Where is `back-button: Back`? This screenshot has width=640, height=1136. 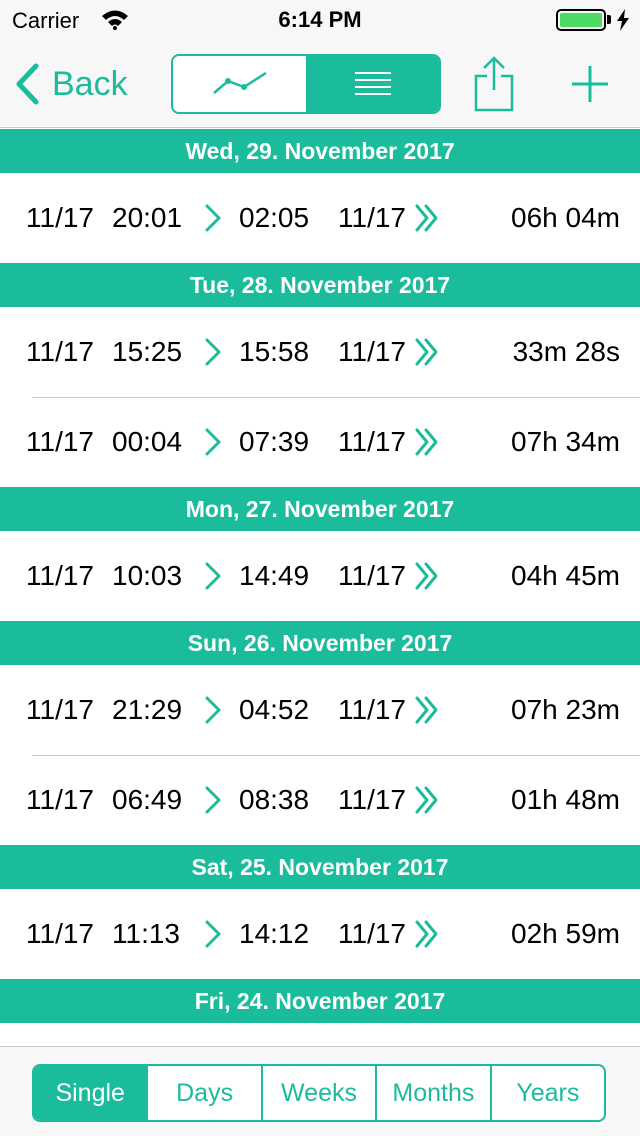 back-button: Back is located at coordinates (71, 84).